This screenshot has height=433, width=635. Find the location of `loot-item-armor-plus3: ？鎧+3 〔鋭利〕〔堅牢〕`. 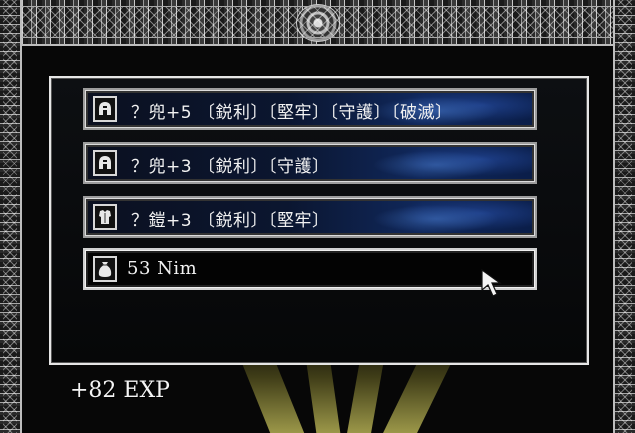

loot-item-armor-plus3: ？鎧+3 〔鋭利〕〔堅牢〕 is located at coordinates (310, 217).